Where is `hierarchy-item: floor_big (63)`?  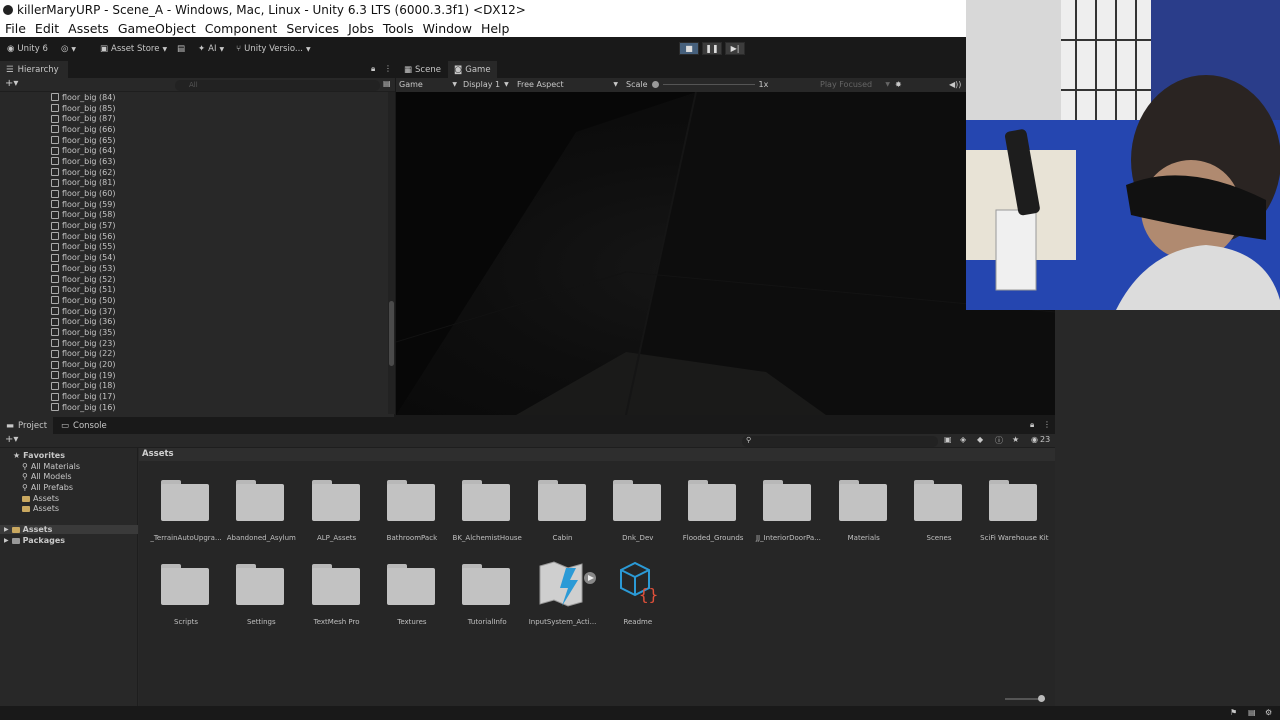
hierarchy-item: floor_big (63) is located at coordinates (194, 161).